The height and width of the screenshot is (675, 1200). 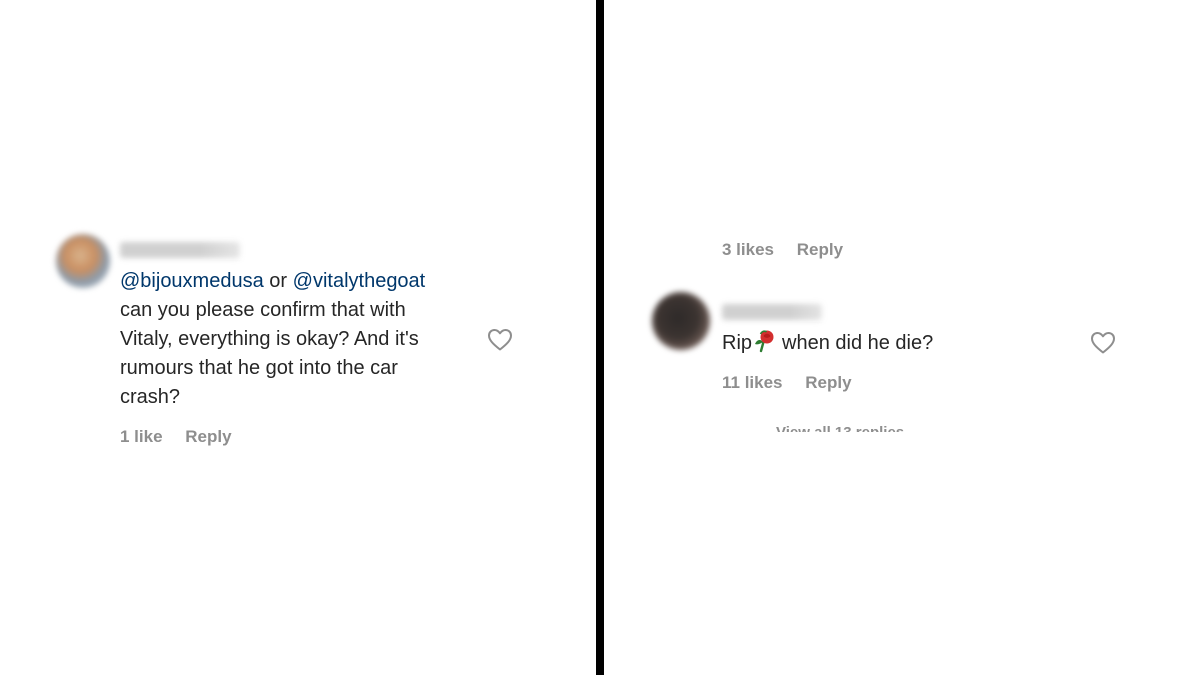 I want to click on likes-count: 1 like, so click(x=141, y=436).